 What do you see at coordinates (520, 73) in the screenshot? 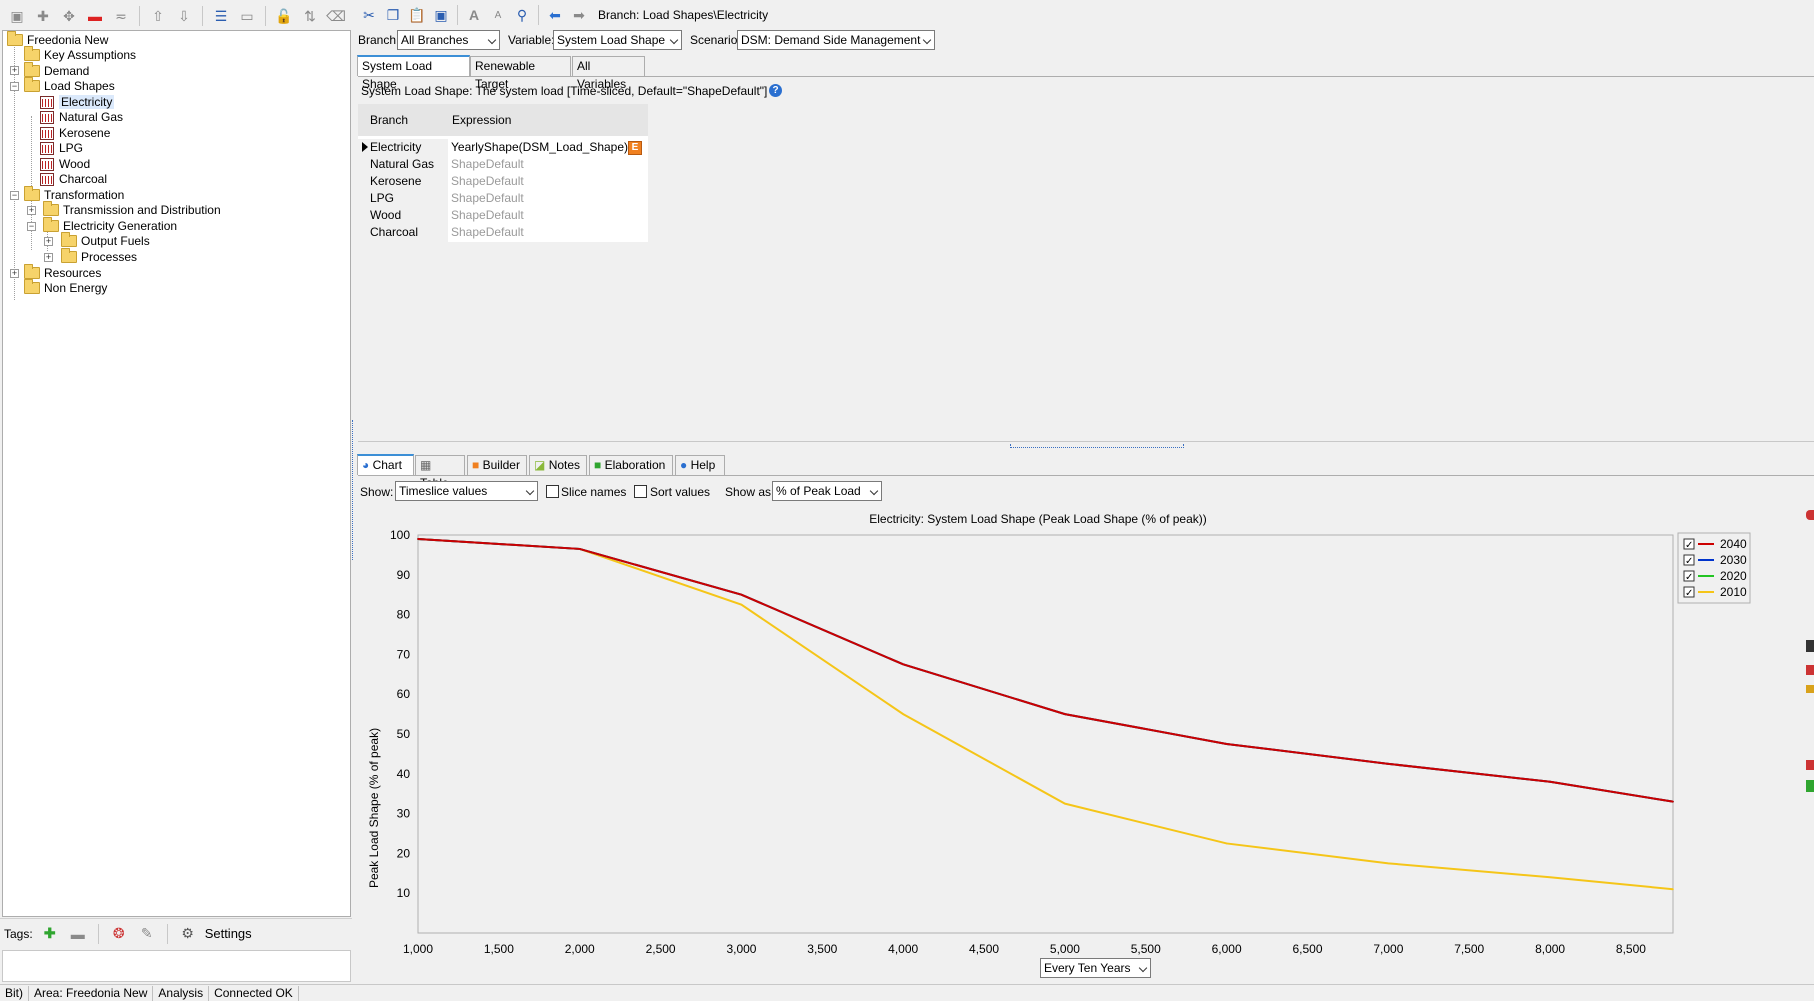
I see `tab-renewable-target: Renewable Target` at bounding box center [520, 73].